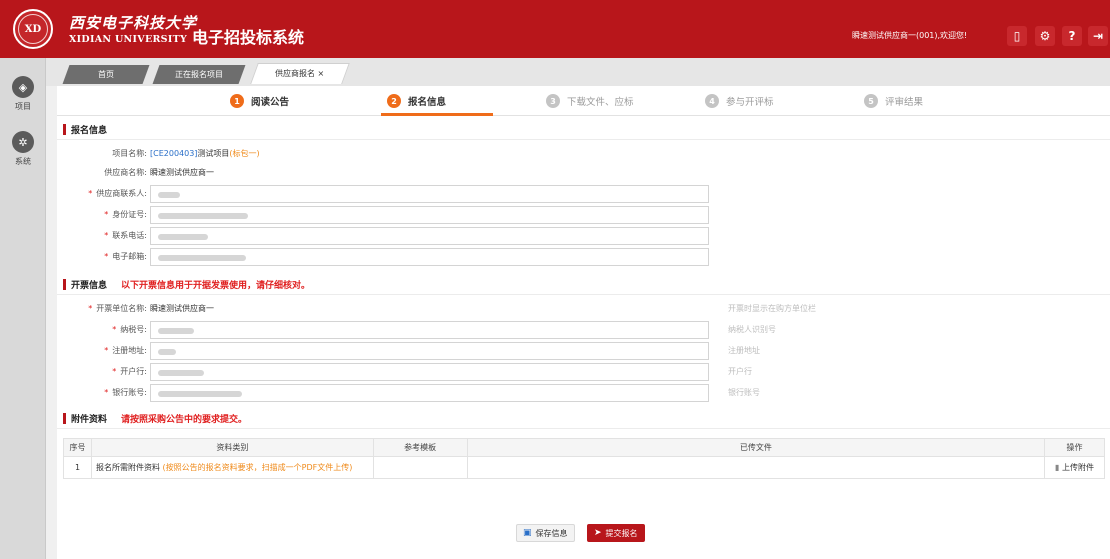 This screenshot has height=559, width=1110. Describe the element at coordinates (1057, 467) in the screenshot. I see `file-icon: ▮` at that location.